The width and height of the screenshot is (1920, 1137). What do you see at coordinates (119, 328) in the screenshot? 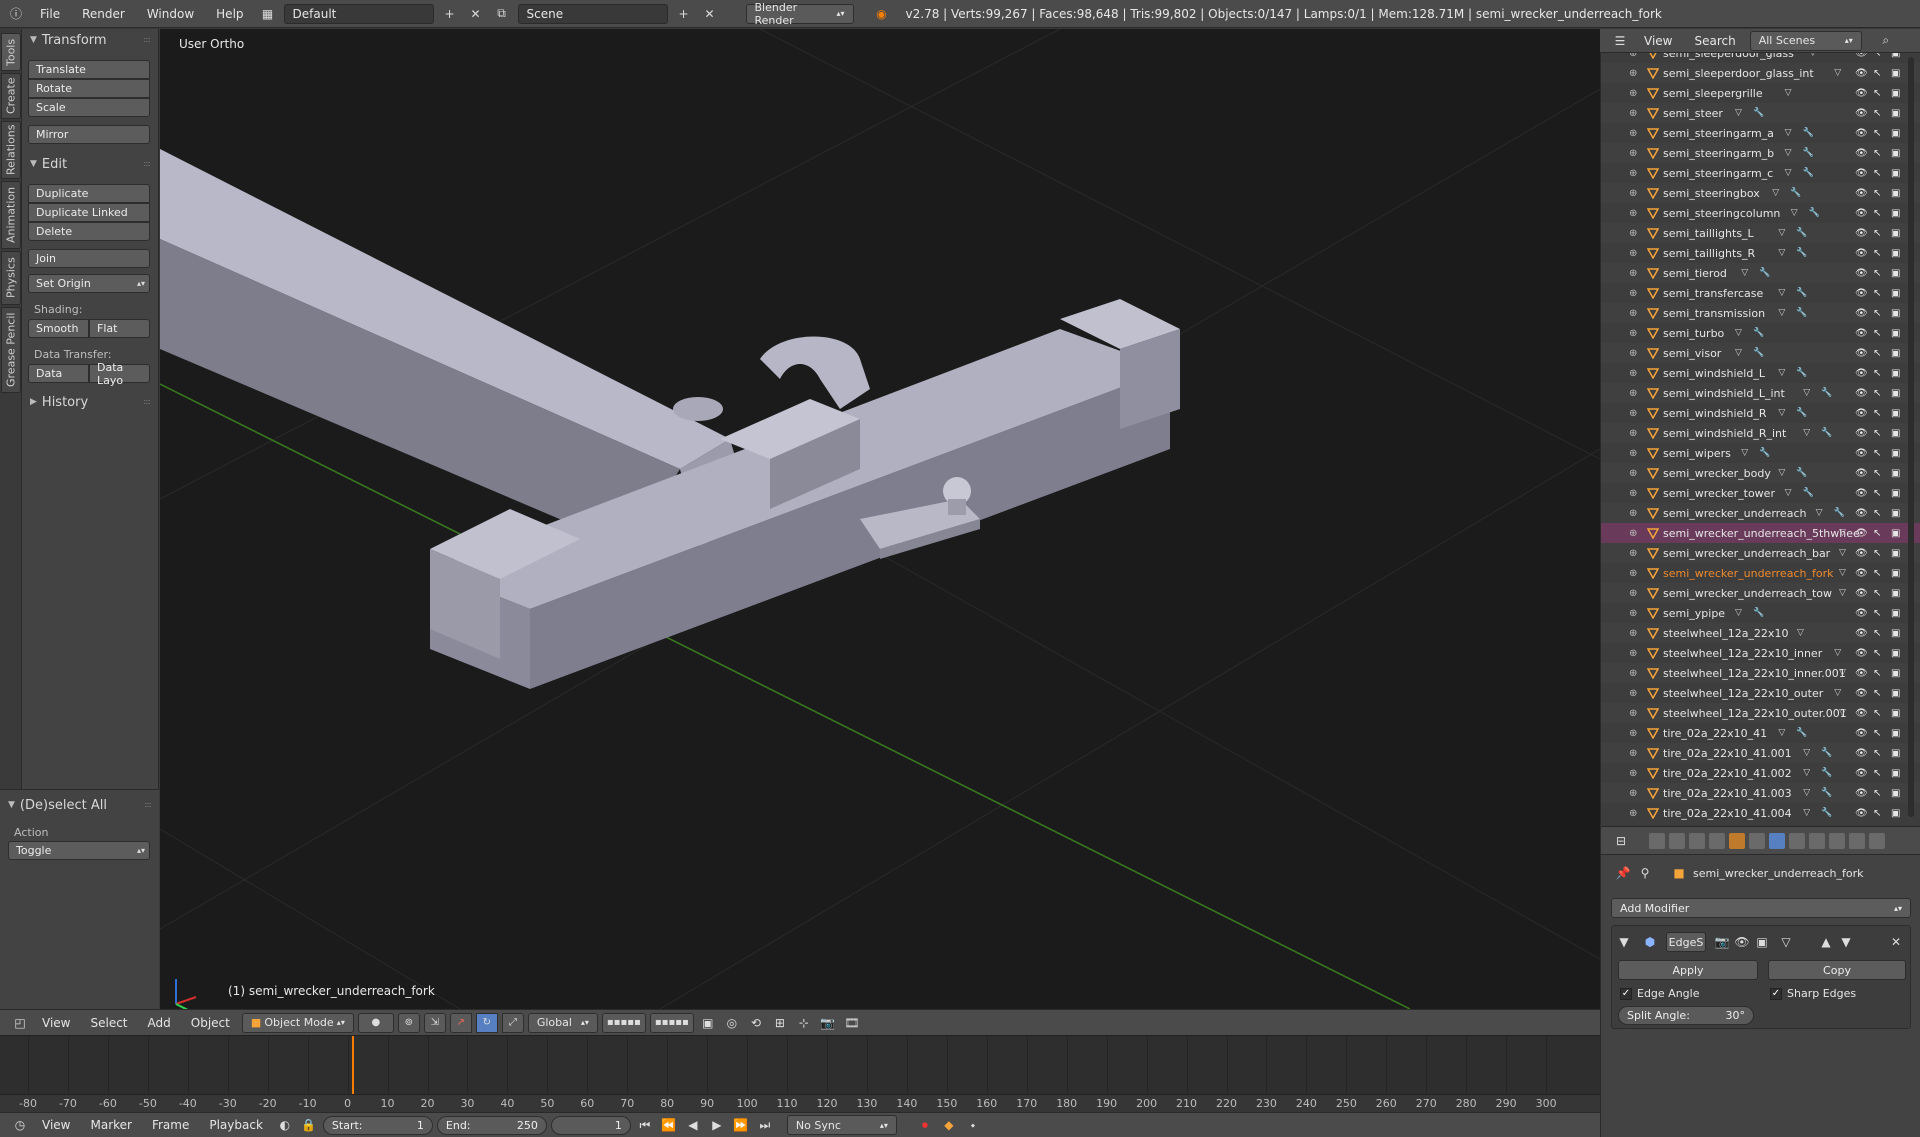
I see `flat-button: Flat` at bounding box center [119, 328].